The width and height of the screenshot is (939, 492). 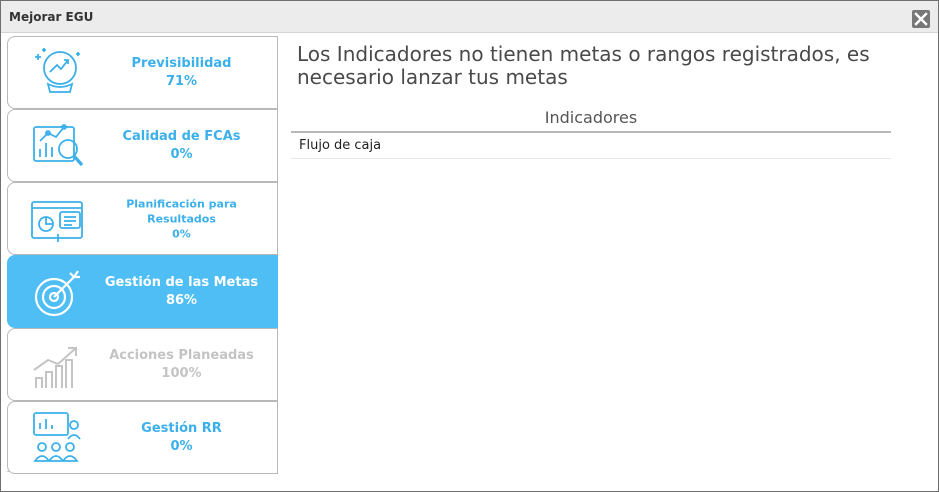 I want to click on sidebar-item-calidad-fcas: Calidad de FCAs 0%, so click(x=142, y=145).